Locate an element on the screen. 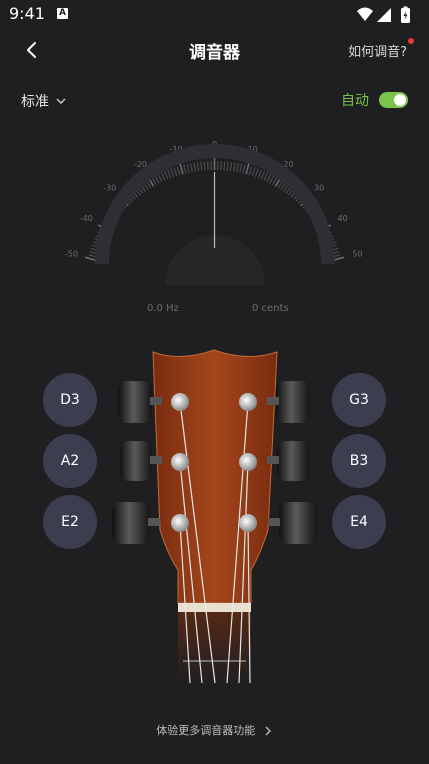  more-features-link: 体验更多调音器功能 is located at coordinates (214, 730).